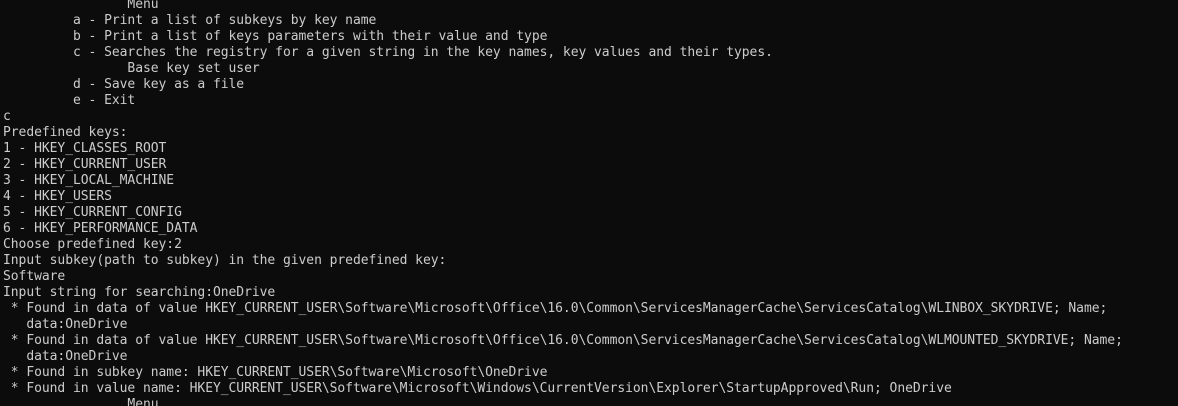  What do you see at coordinates (69, 100) in the screenshot?
I see `menu-option-e: e - Exit` at bounding box center [69, 100].